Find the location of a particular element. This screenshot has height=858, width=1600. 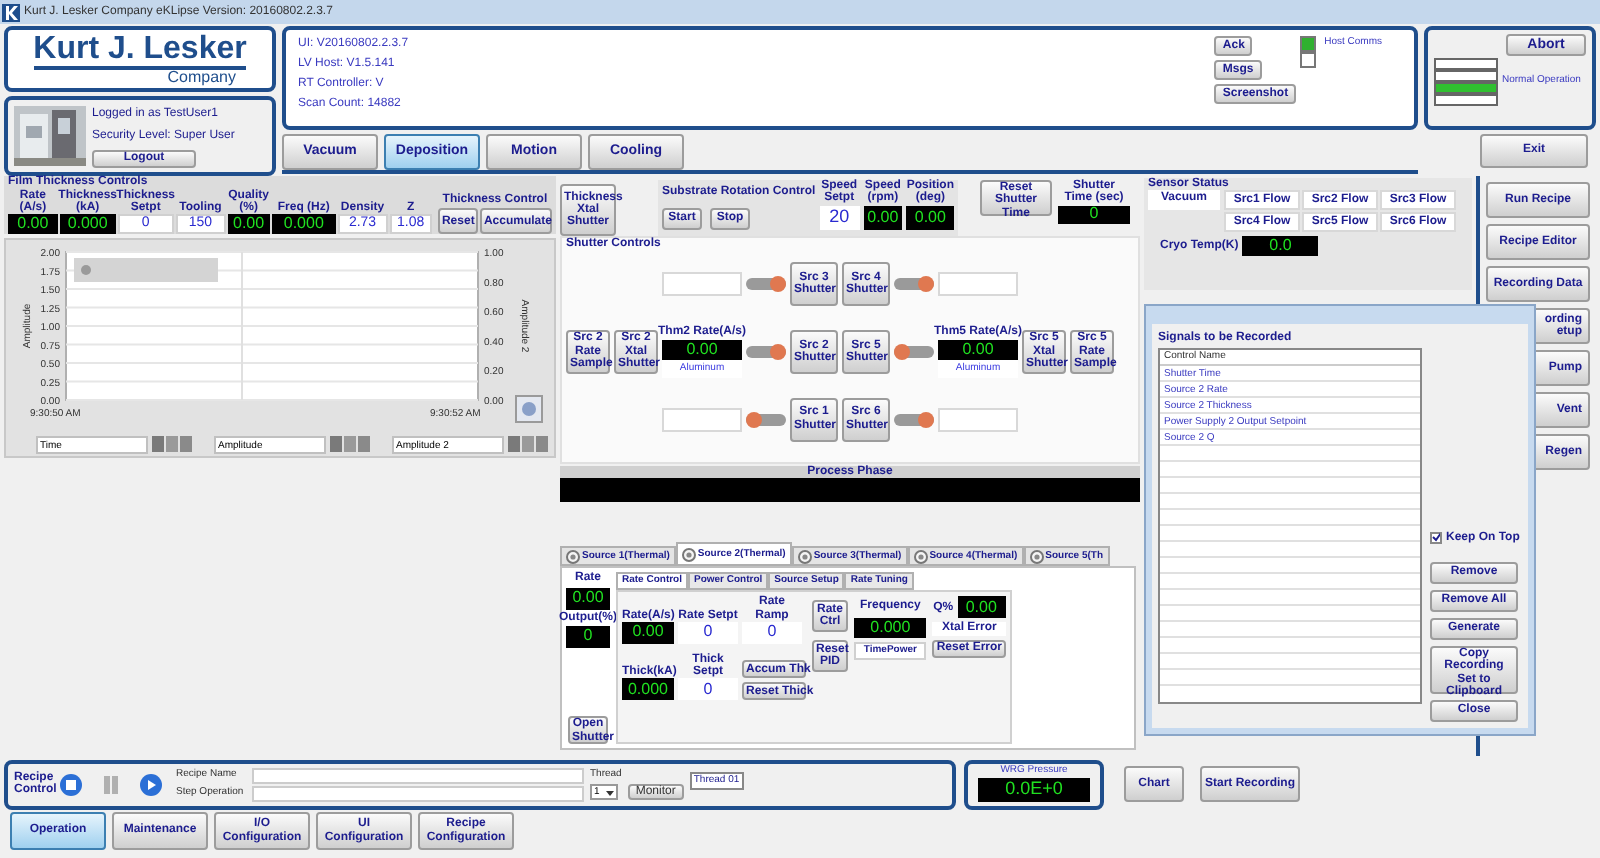

recipe-name-field is located at coordinates (418, 775).